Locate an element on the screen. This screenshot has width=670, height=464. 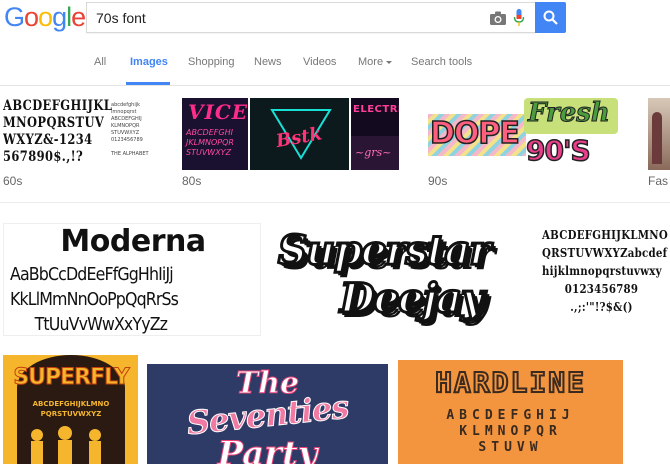
related-thumbnail: DOPE Fresh 90'S KI is located at coordinates (523, 134).